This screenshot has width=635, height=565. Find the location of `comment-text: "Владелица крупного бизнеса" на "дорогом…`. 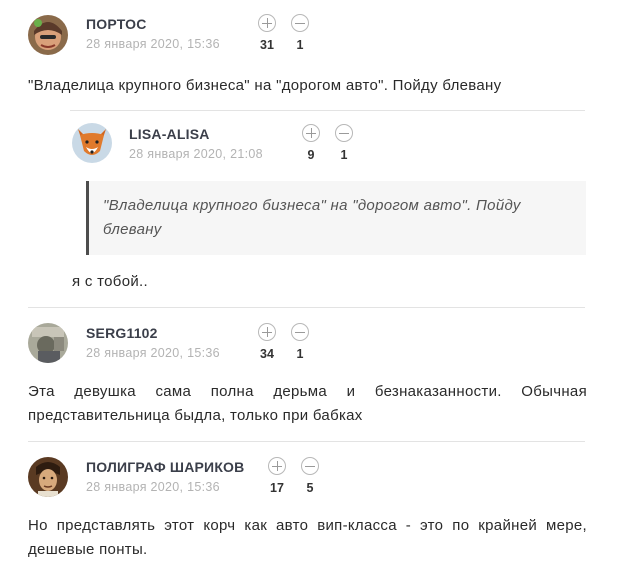

comment-text: "Владелица крупного бизнеса" на "дорогом… is located at coordinates (265, 85).